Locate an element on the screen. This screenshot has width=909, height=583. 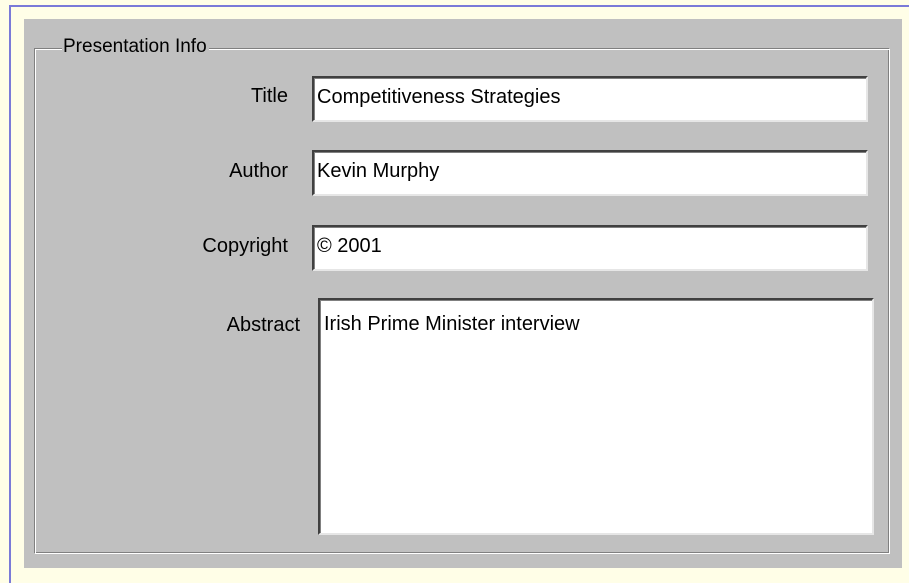
title-label: Title is located at coordinates (269, 96).